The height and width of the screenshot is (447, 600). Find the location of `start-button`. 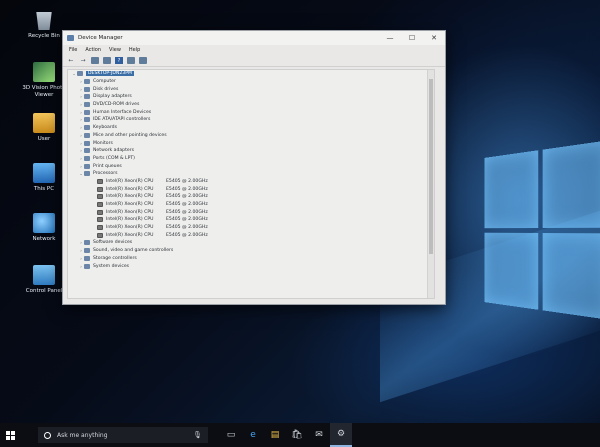

start-button is located at coordinates (10, 435).